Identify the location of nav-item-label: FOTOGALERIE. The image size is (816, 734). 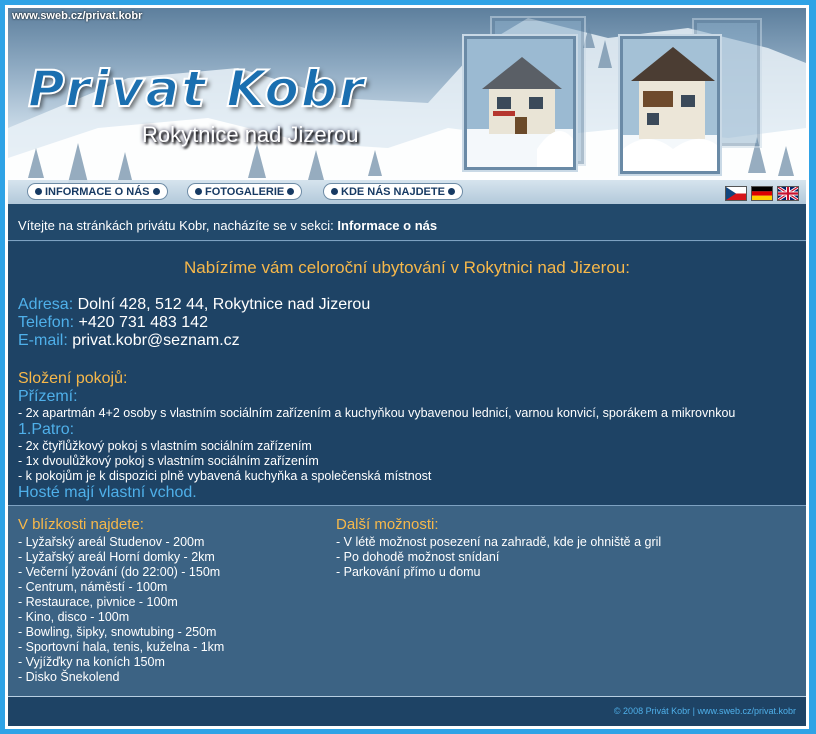
(245, 191).